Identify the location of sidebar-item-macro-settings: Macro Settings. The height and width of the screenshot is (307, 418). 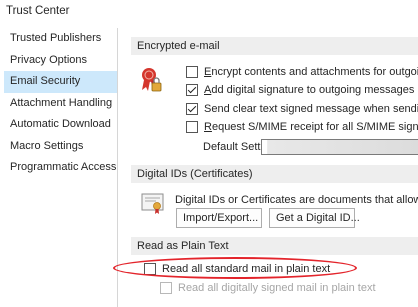
(60, 147).